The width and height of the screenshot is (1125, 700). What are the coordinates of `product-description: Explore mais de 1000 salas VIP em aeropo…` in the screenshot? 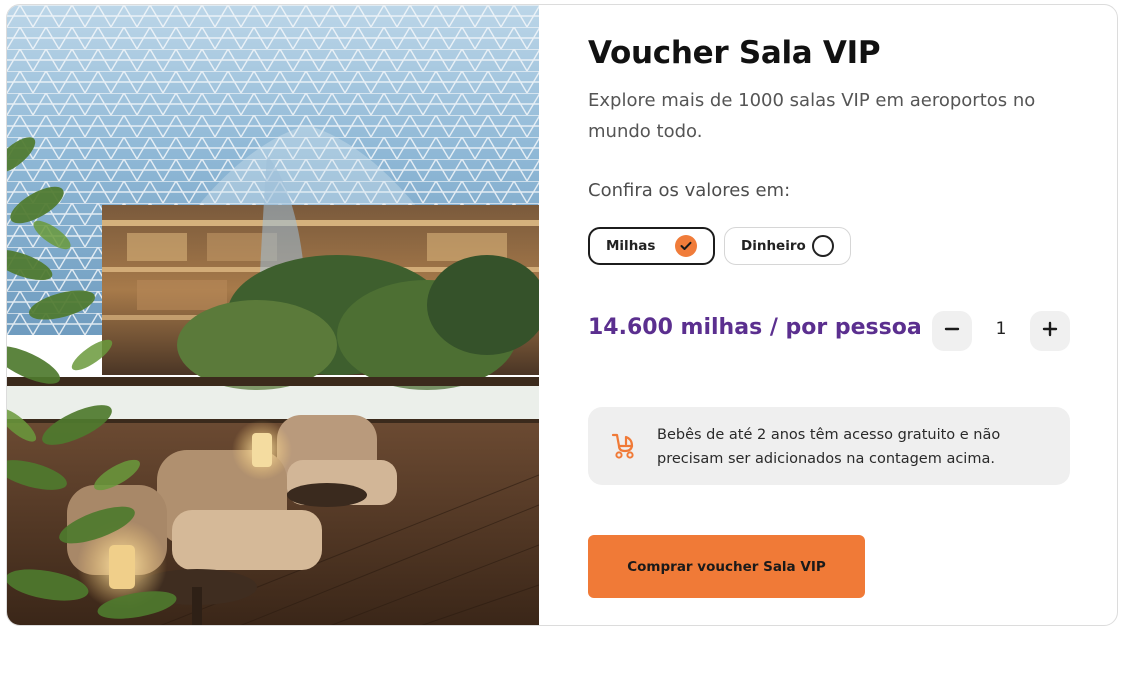 It's located at (812, 116).